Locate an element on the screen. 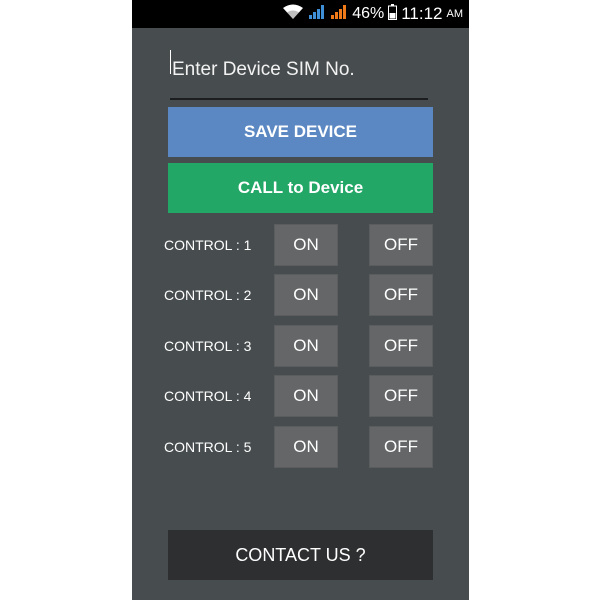 This screenshot has width=600, height=600. wifi-icon is located at coordinates (293, 14).